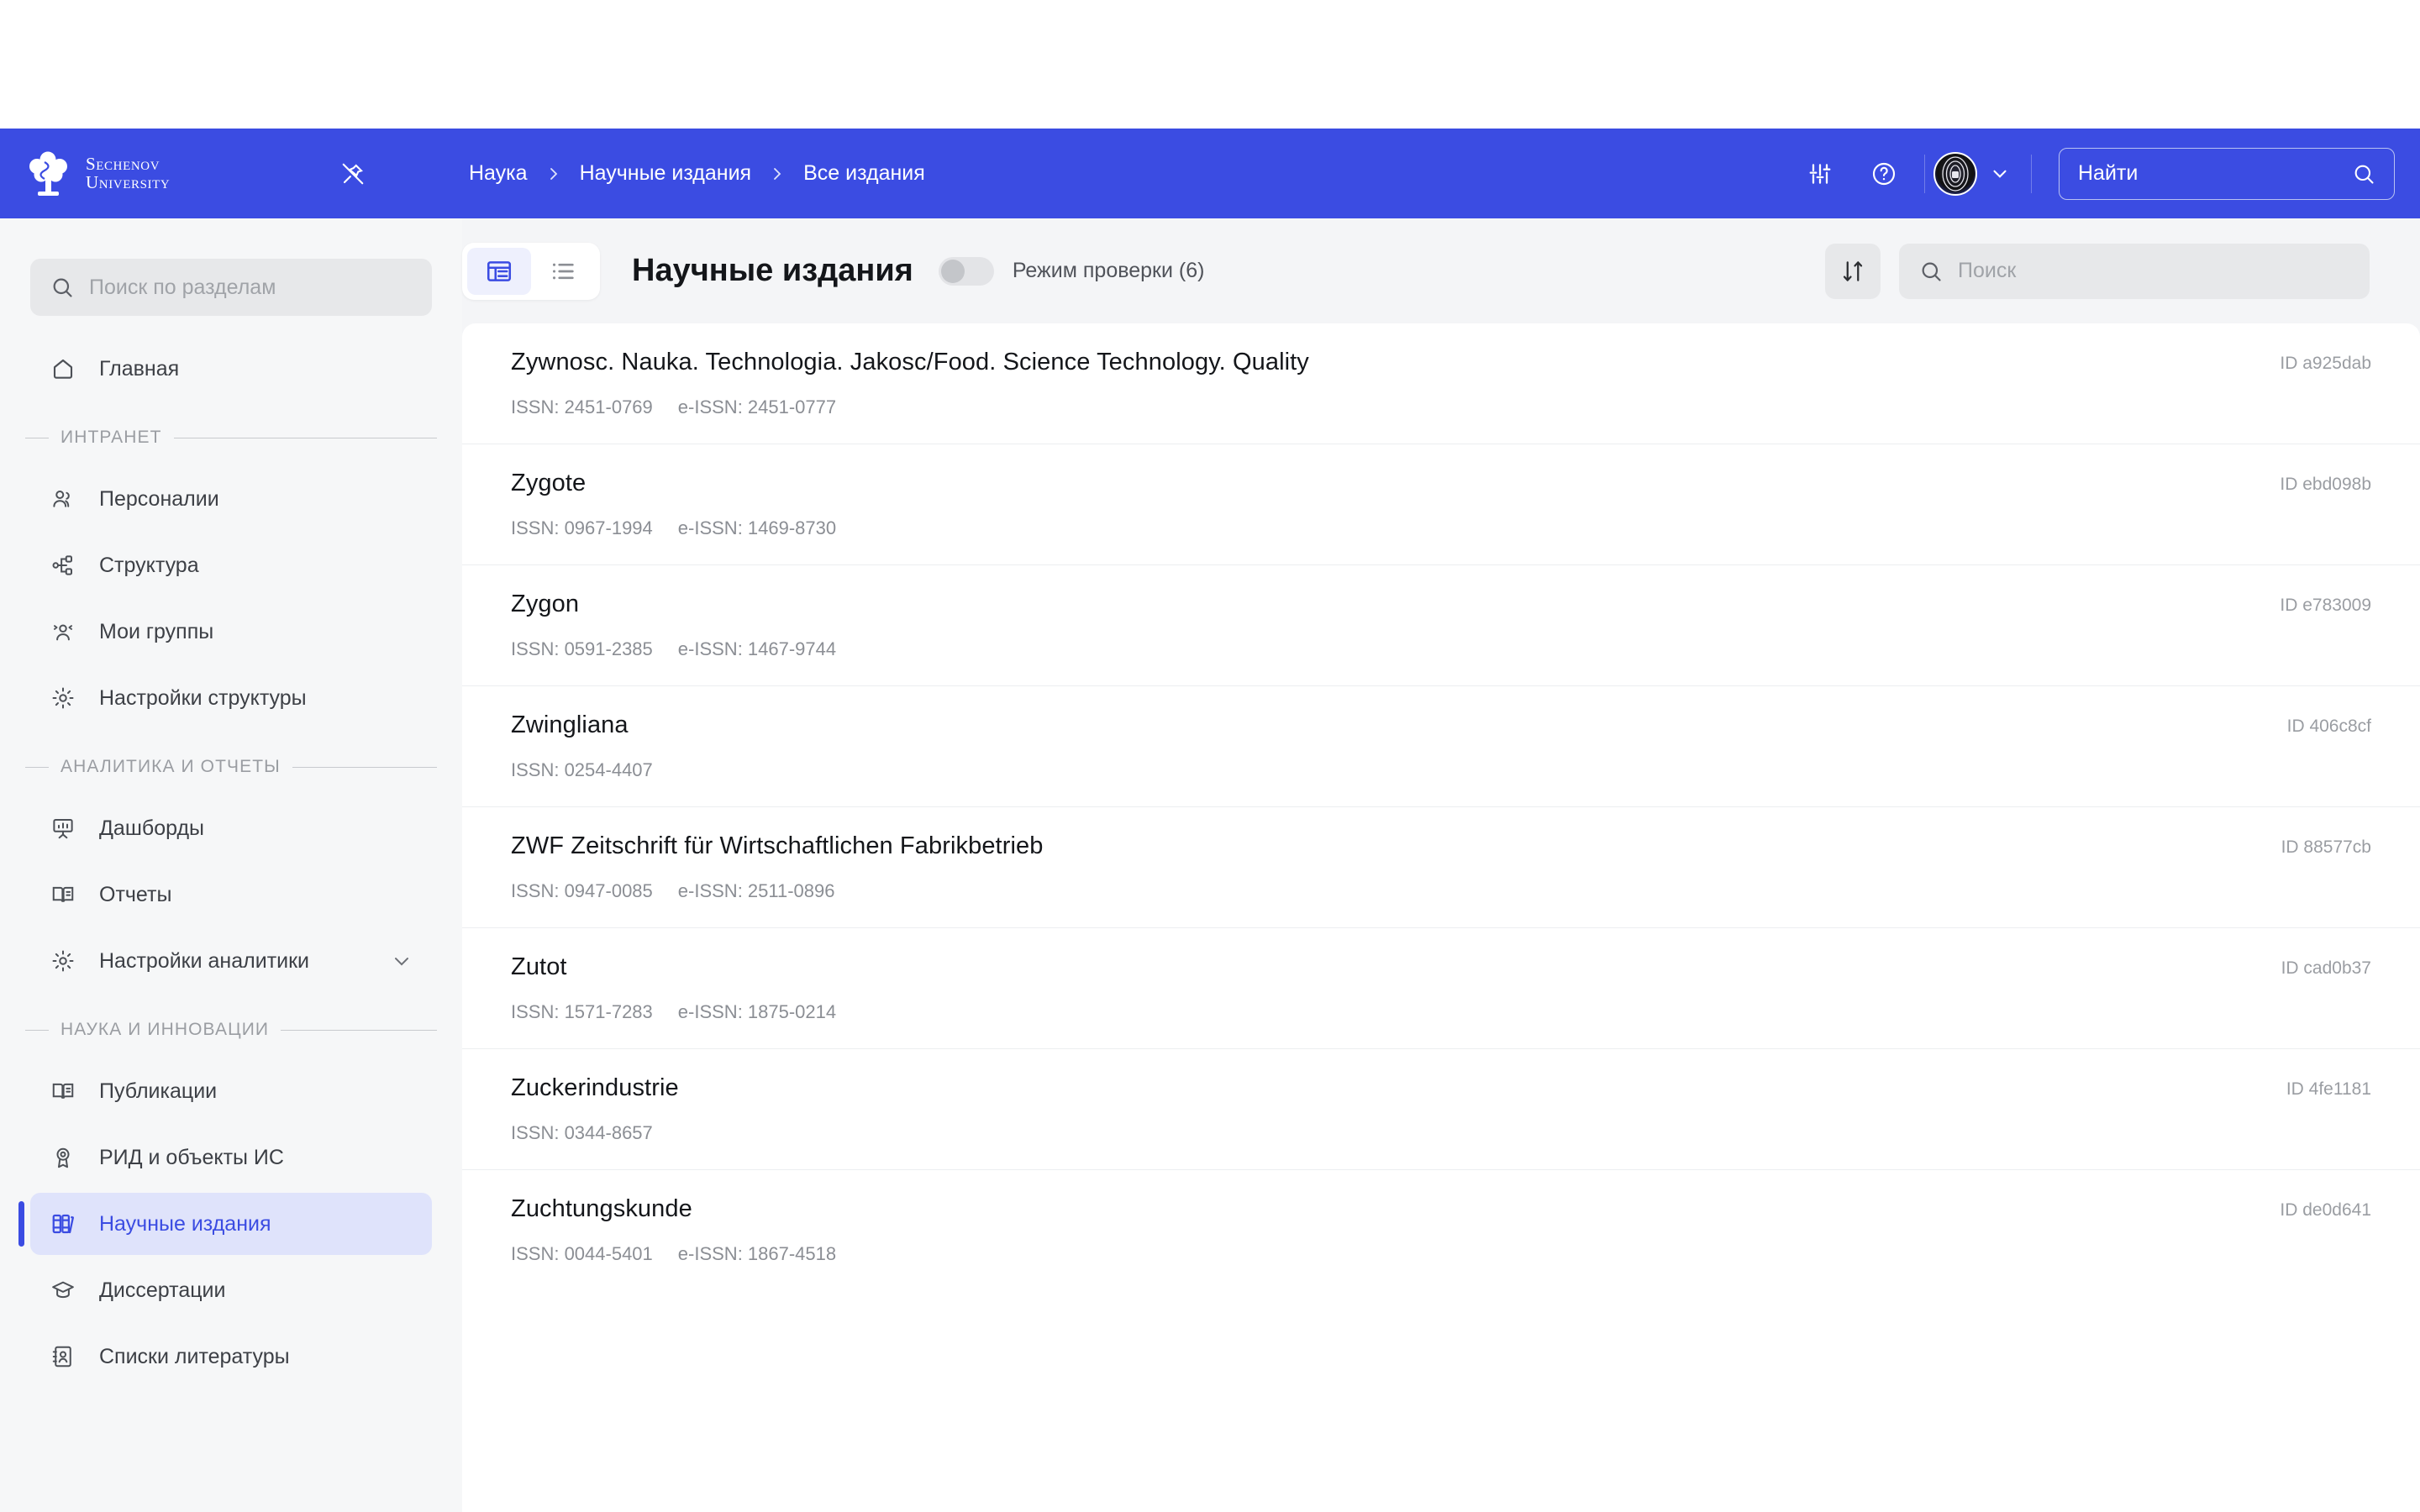 The image size is (2420, 1512). Describe the element at coordinates (1955, 173) in the screenshot. I see `avatar` at that location.